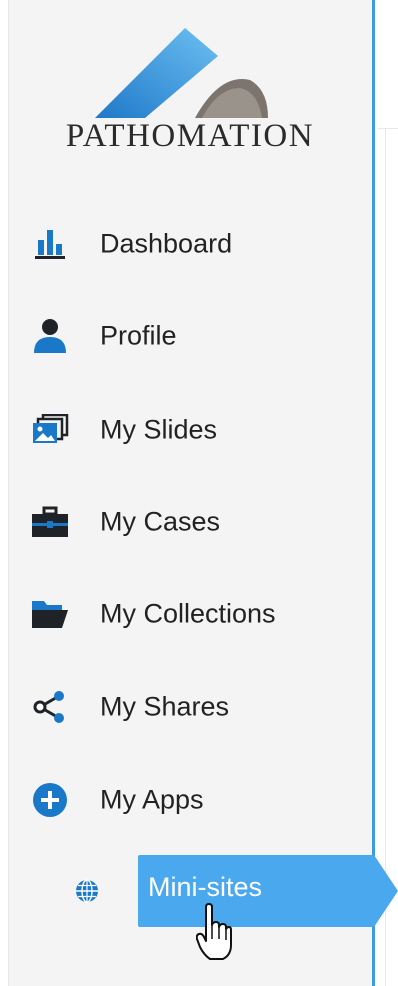 The width and height of the screenshot is (398, 986). What do you see at coordinates (152, 799) in the screenshot?
I see `nav-label-my-apps: My Apps` at bounding box center [152, 799].